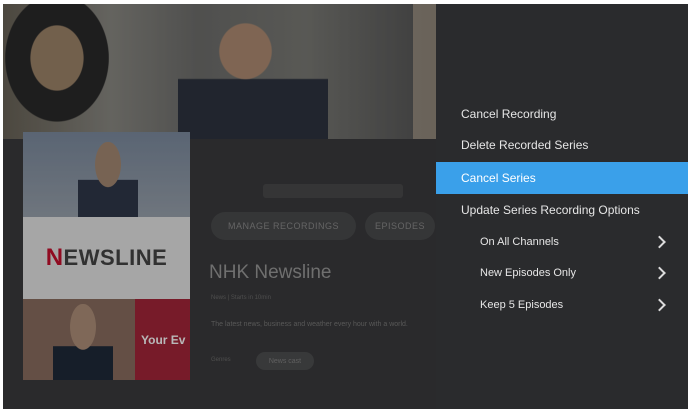 This screenshot has width=691, height=412. I want to click on on-all-channels-option: On All Channels, so click(562, 242).